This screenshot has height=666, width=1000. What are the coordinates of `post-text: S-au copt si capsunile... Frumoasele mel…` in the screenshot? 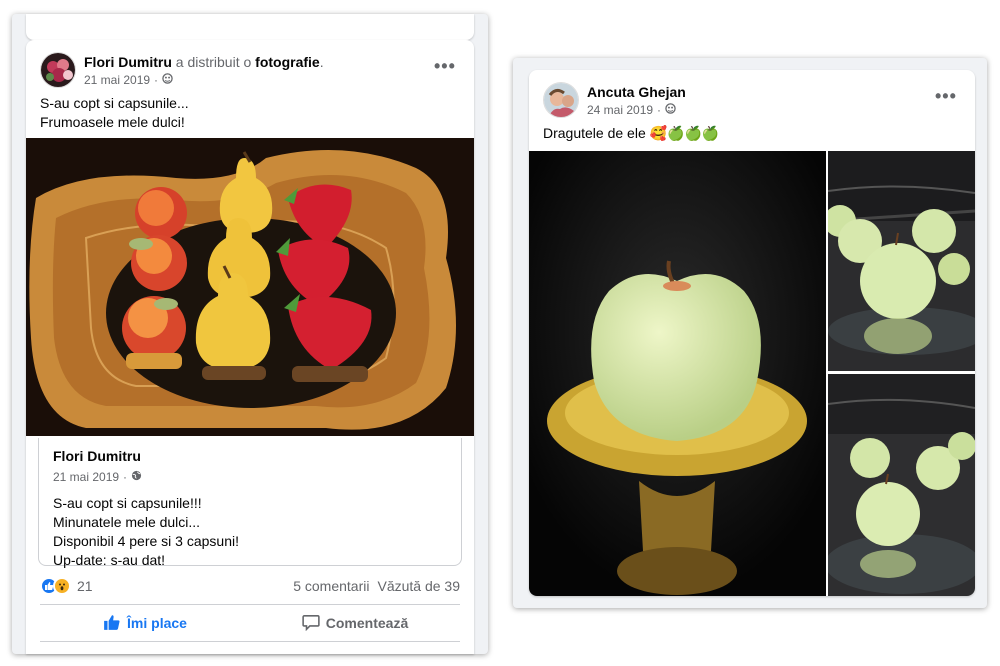 It's located at (114, 113).